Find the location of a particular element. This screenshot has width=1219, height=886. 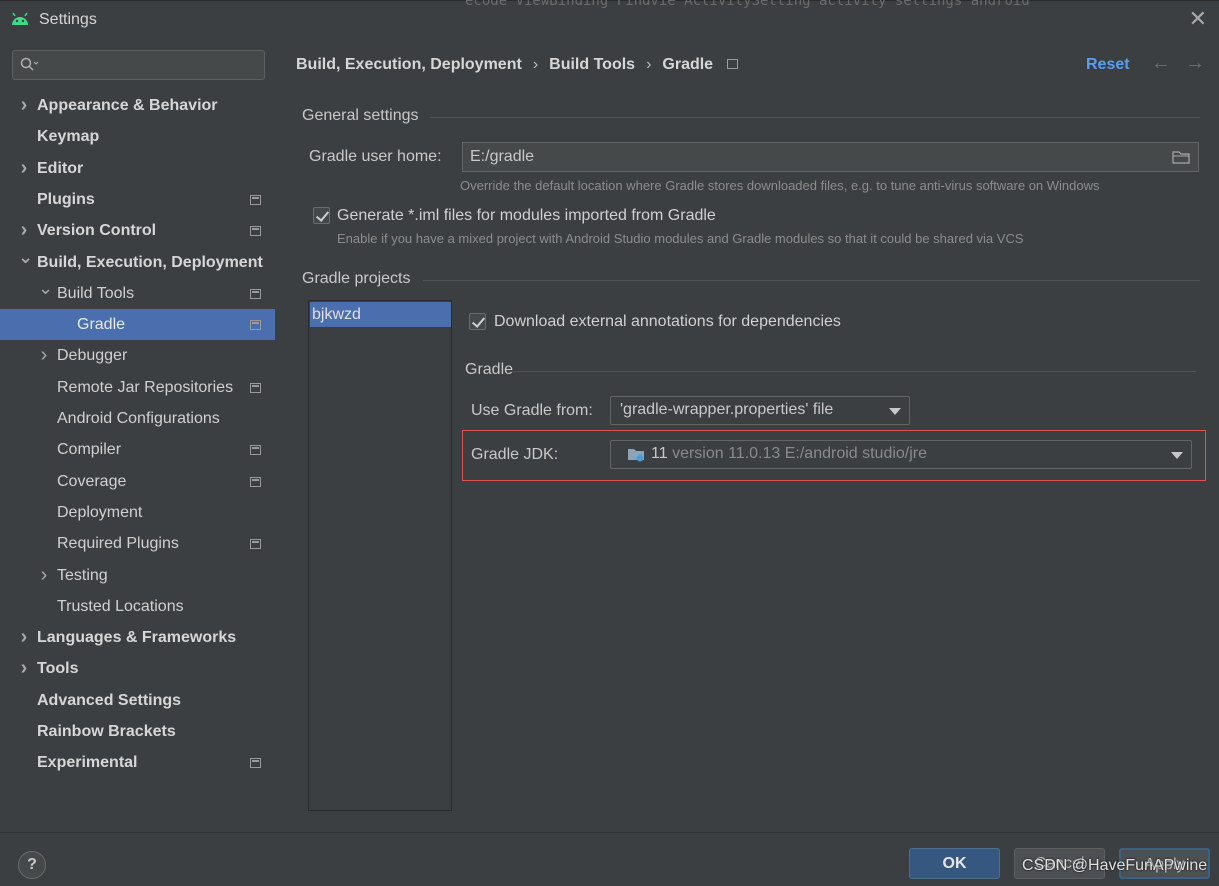

gradle-projects-list: bjkwzd is located at coordinates (380, 555).